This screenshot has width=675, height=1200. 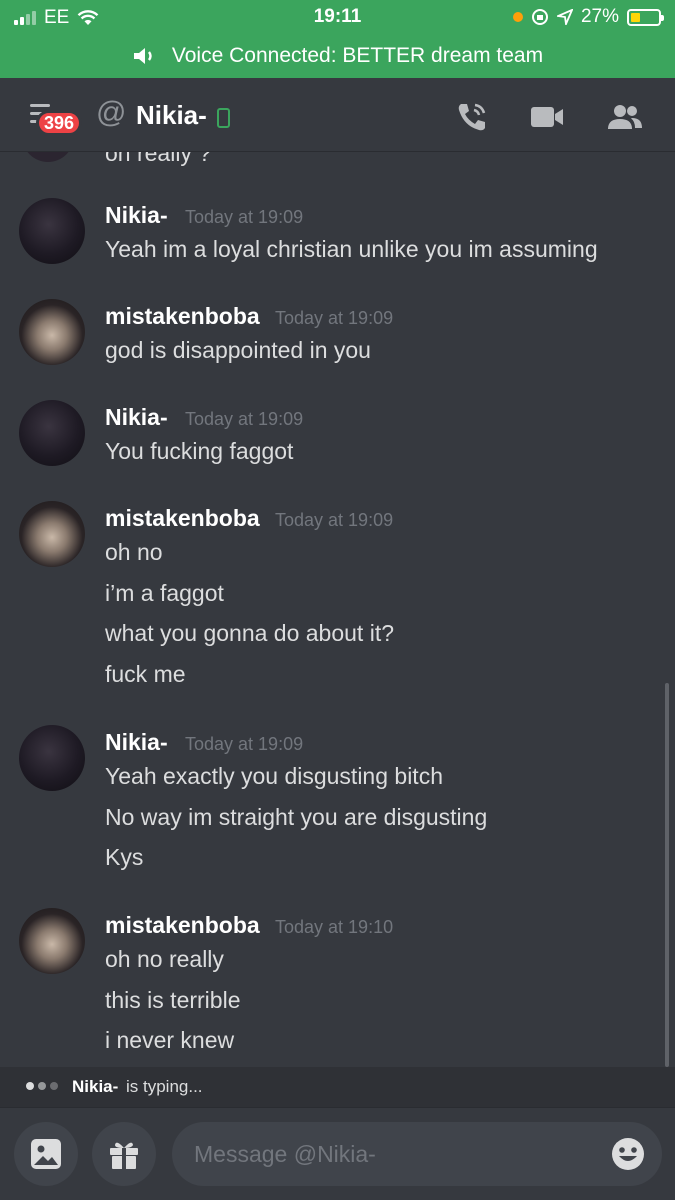 I want to click on voice-banner-text: Voice Connected: BETTER dream team, so click(x=357, y=55).